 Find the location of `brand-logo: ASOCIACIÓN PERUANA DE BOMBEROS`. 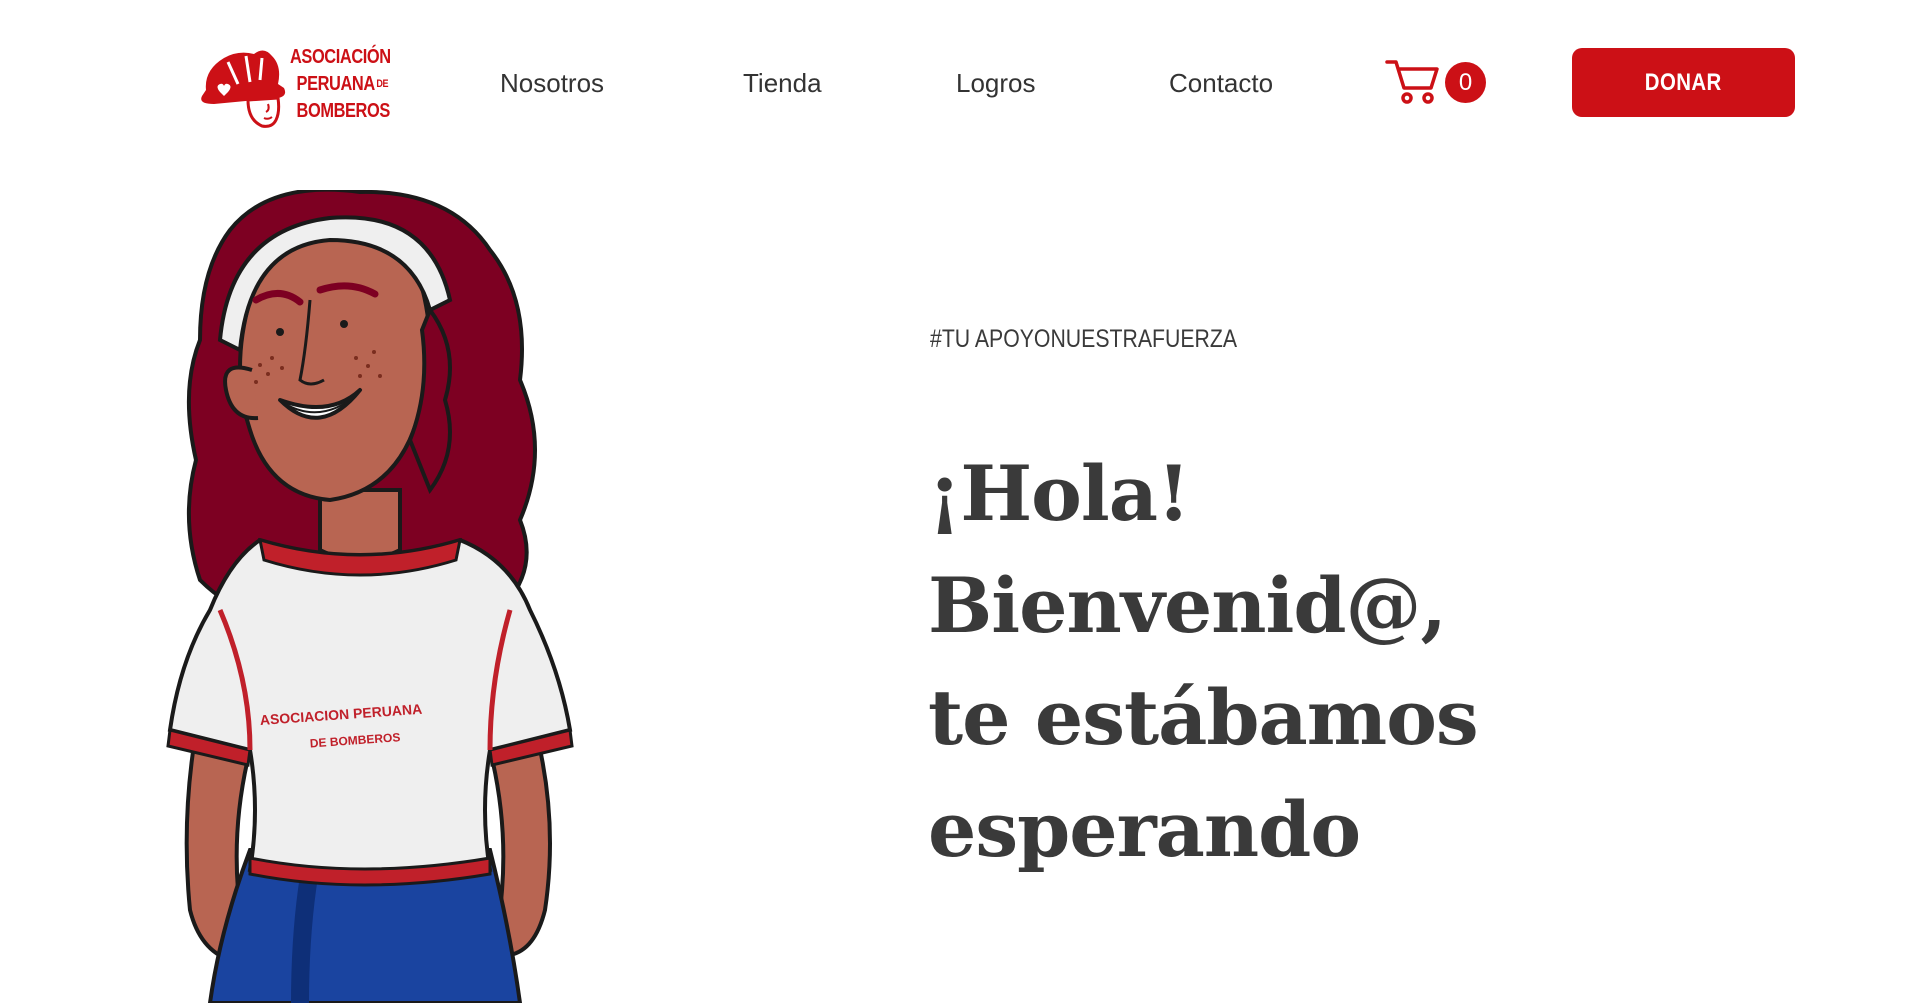

brand-logo: ASOCIACIÓN PERUANA DE BOMBEROS is located at coordinates (310, 86).